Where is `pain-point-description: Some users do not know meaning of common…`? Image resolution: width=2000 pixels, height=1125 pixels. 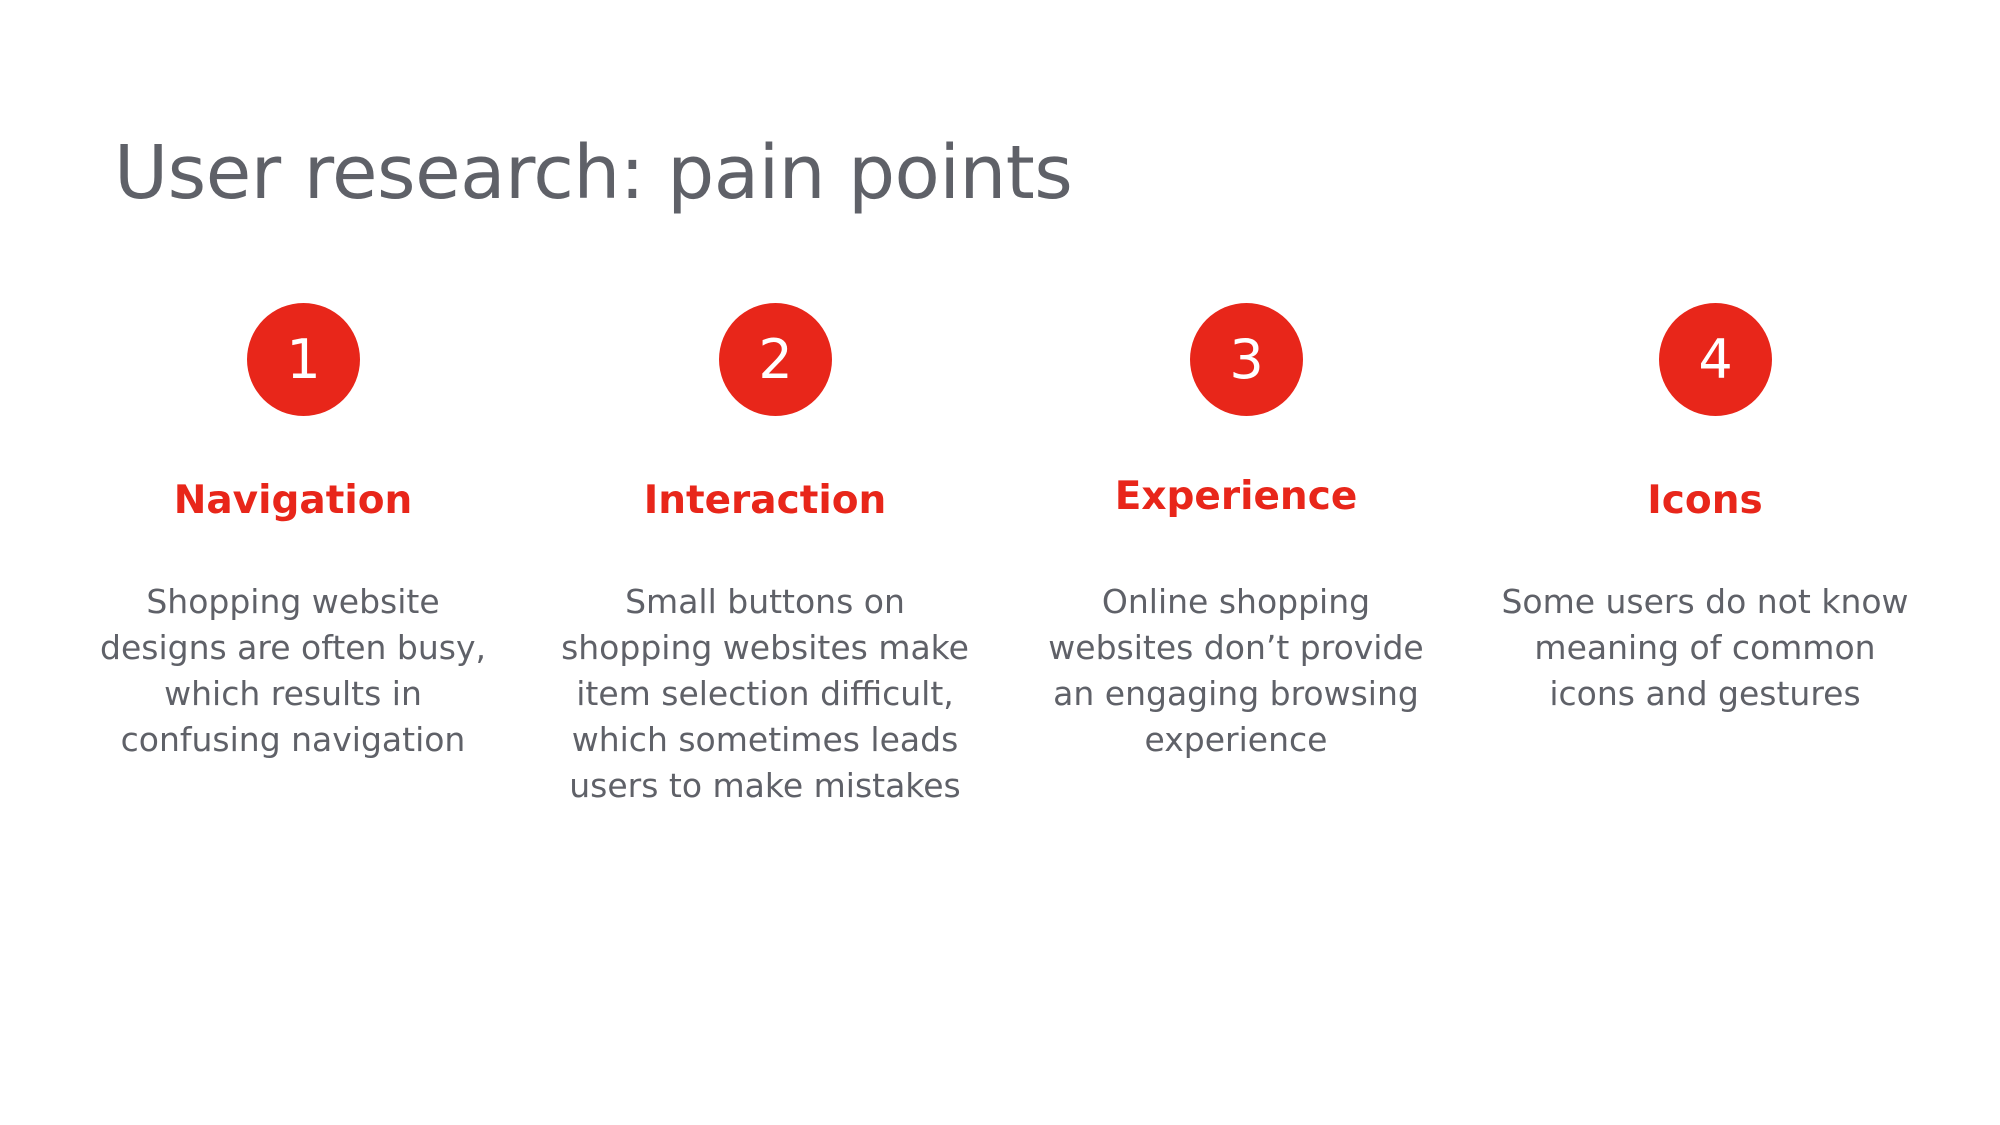
pain-point-description: Some users do not know meaning of common… is located at coordinates (1705, 647).